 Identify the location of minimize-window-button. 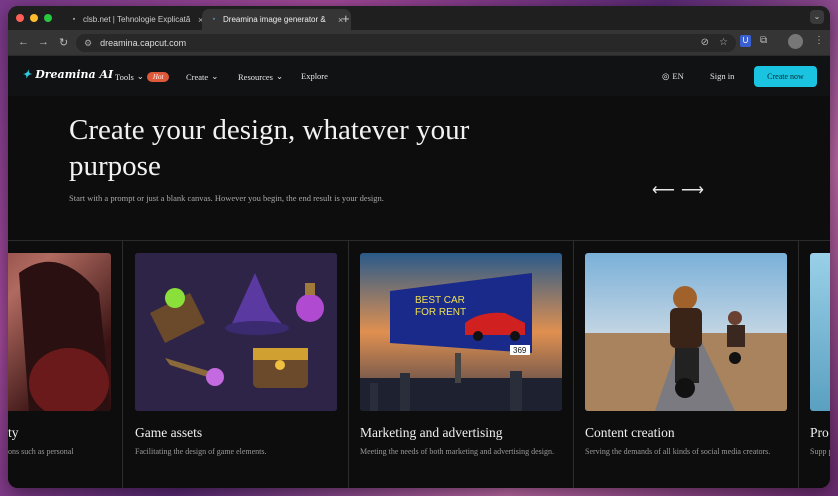
(34, 18).